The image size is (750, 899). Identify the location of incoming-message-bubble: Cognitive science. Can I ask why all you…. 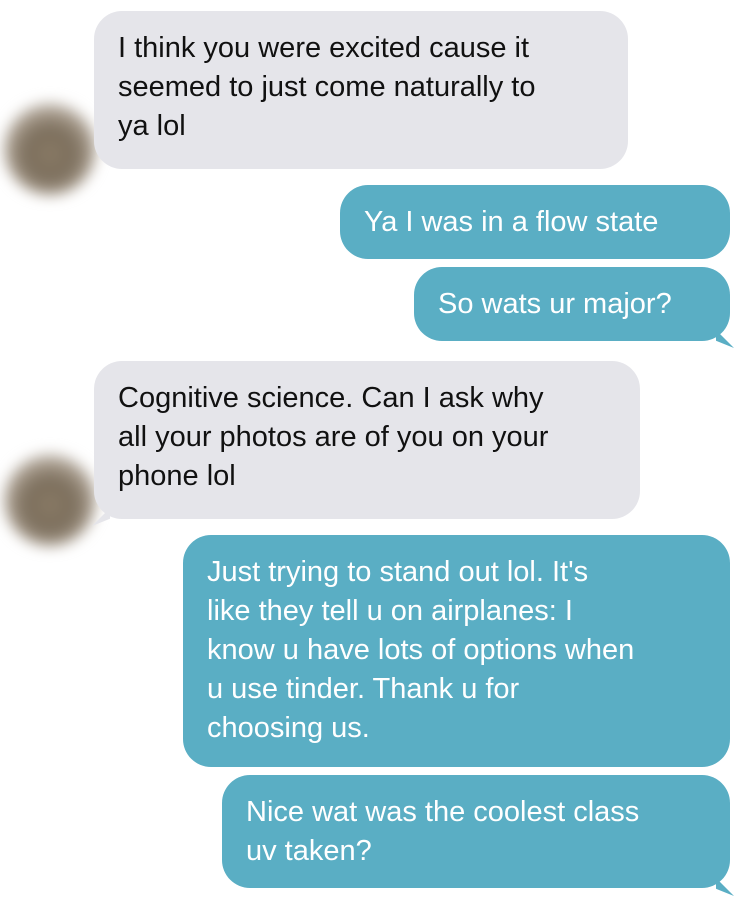
(367, 440).